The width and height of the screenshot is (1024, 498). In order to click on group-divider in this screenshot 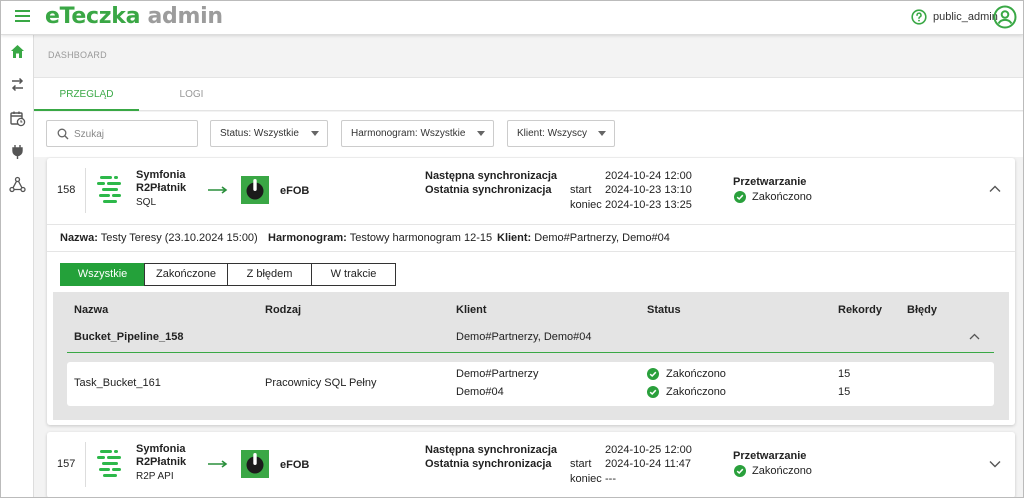, I will do `click(530, 352)`.